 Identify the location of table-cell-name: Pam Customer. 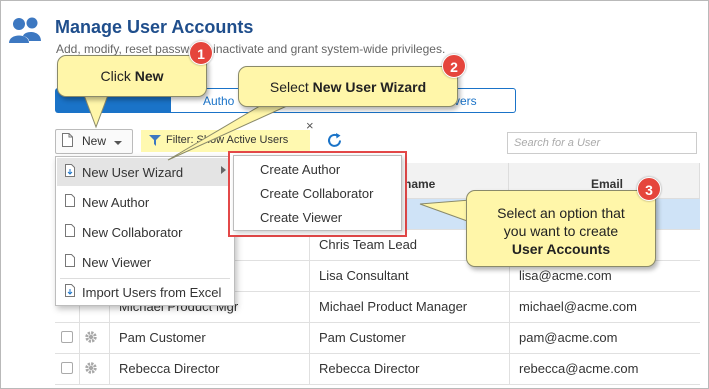
(162, 337).